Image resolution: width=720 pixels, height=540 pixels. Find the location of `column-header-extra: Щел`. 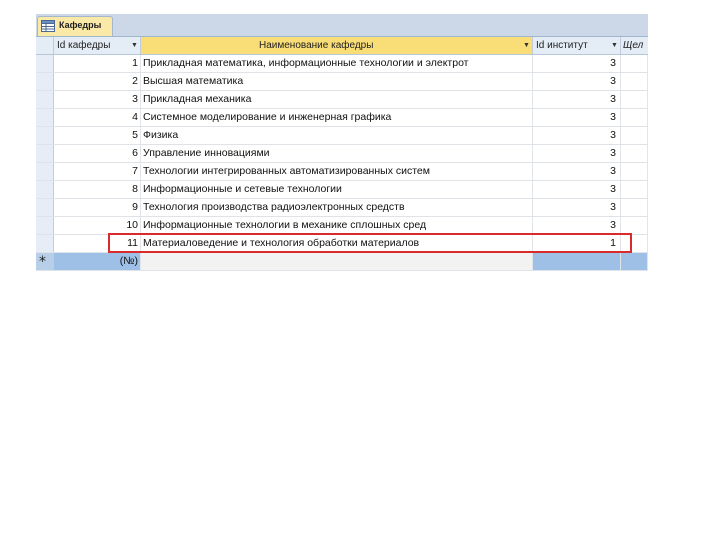

column-header-extra: Щел is located at coordinates (634, 46).